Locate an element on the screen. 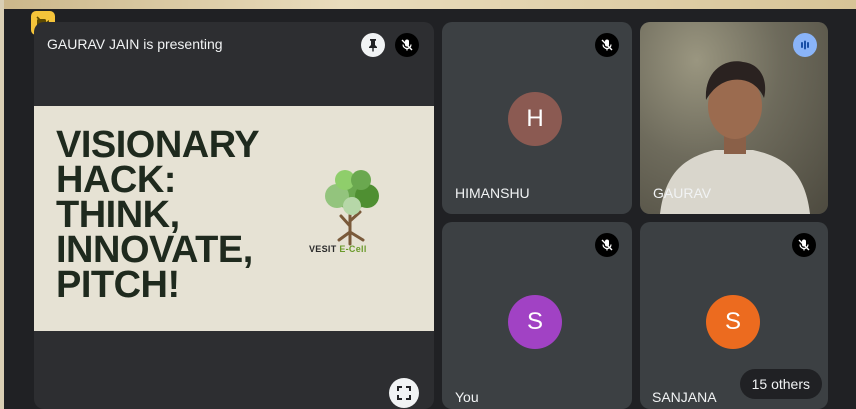 Image resolution: width=856 pixels, height=409 pixels. participant-name: You is located at coordinates (467, 397).